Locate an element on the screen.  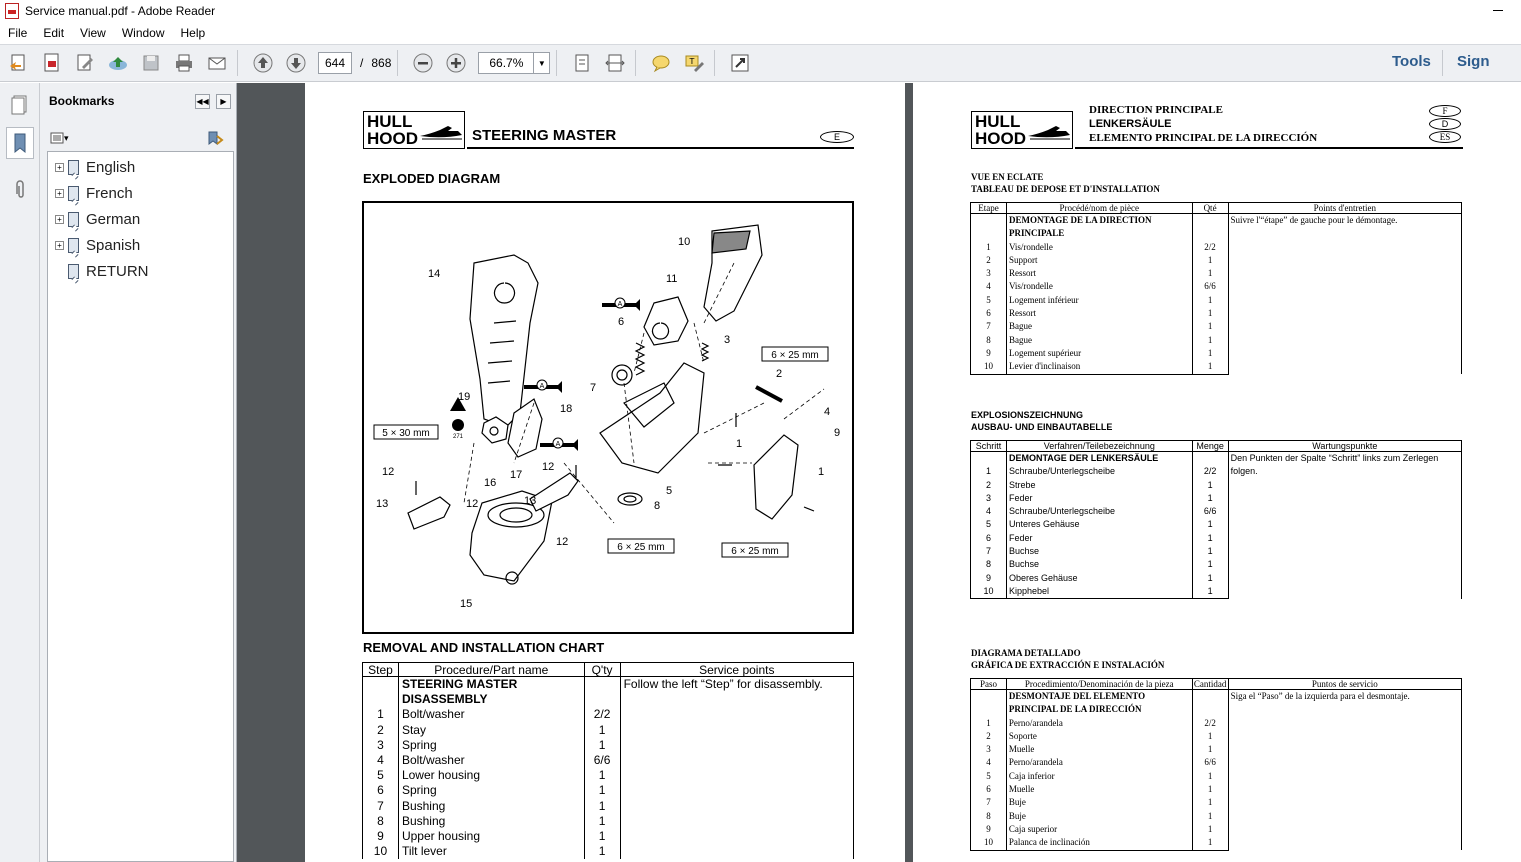
step-cell: 8 is located at coordinates (380, 821).